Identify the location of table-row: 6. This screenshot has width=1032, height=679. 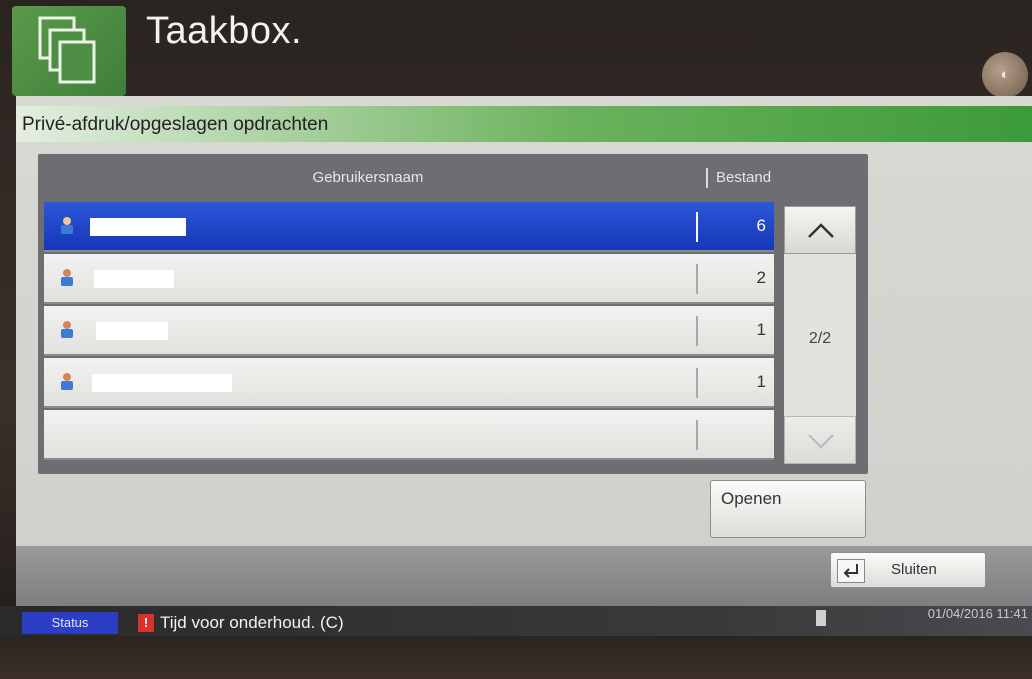
(409, 227).